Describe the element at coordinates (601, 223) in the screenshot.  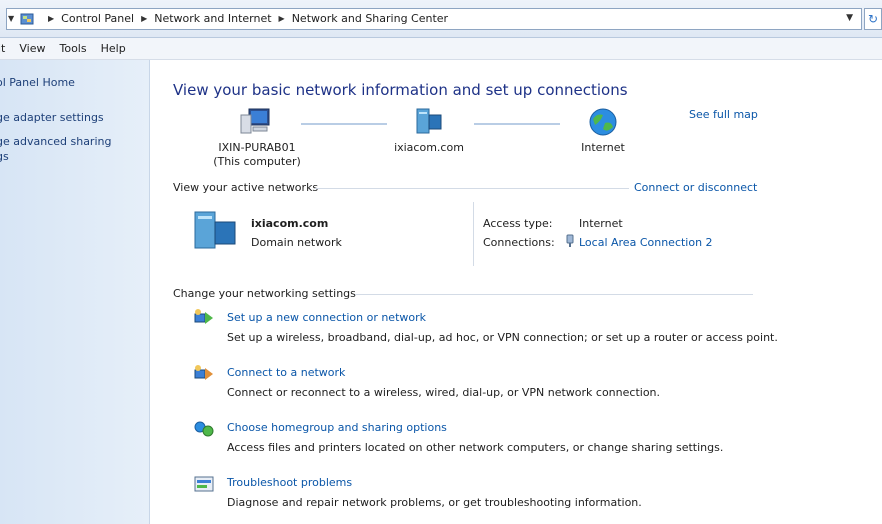
I see `access-type-value: Internet` at that location.